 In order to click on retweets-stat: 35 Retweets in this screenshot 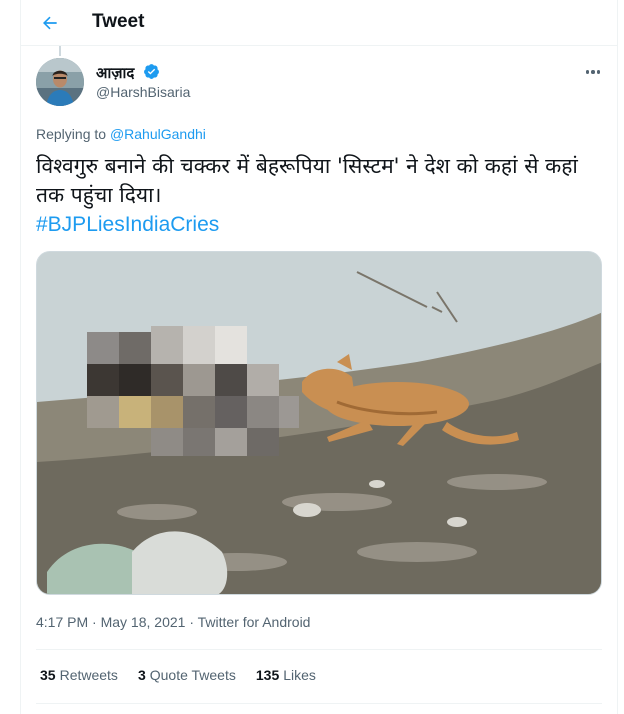, I will do `click(79, 675)`.